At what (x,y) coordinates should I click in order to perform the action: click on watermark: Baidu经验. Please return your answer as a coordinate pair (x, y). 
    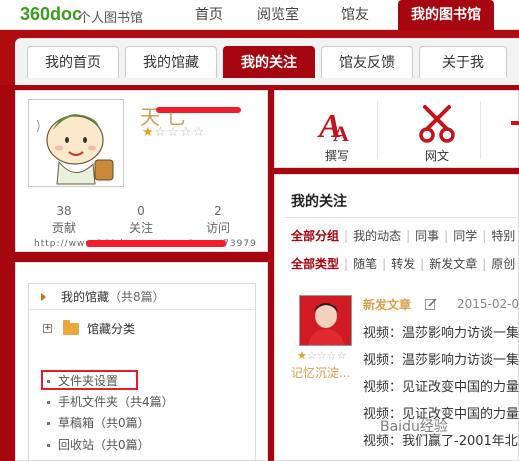
    Looking at the image, I should click on (414, 427).